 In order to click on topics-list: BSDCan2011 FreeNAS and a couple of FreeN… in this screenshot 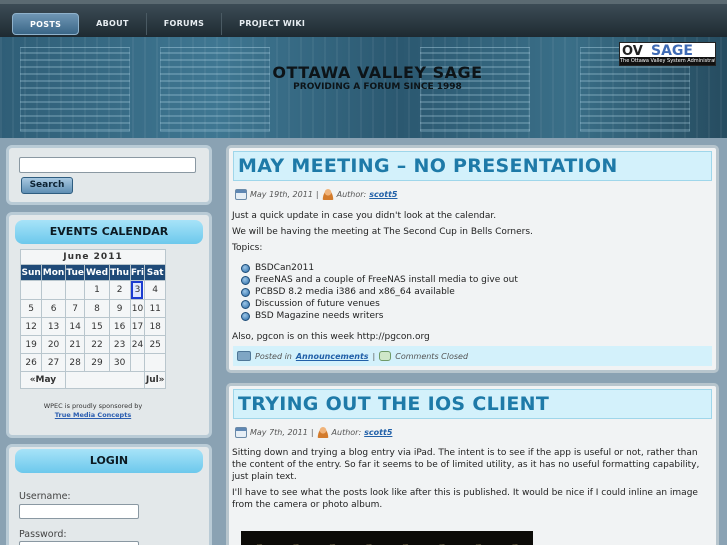, I will do `click(379, 292)`.